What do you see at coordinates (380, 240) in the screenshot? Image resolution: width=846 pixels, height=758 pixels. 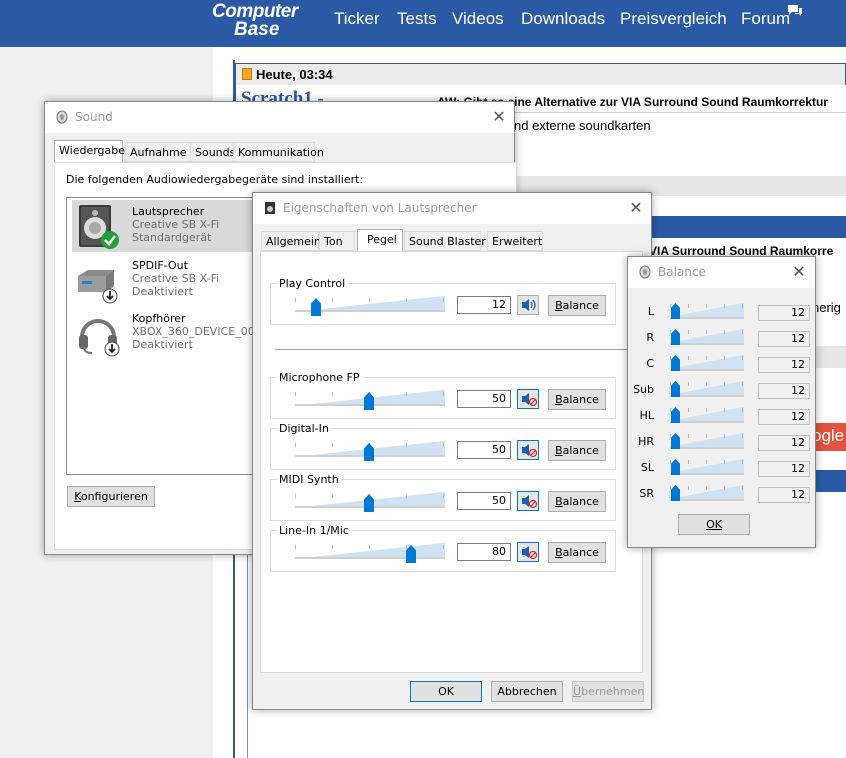 I see `tab-pegel: Pegel` at bounding box center [380, 240].